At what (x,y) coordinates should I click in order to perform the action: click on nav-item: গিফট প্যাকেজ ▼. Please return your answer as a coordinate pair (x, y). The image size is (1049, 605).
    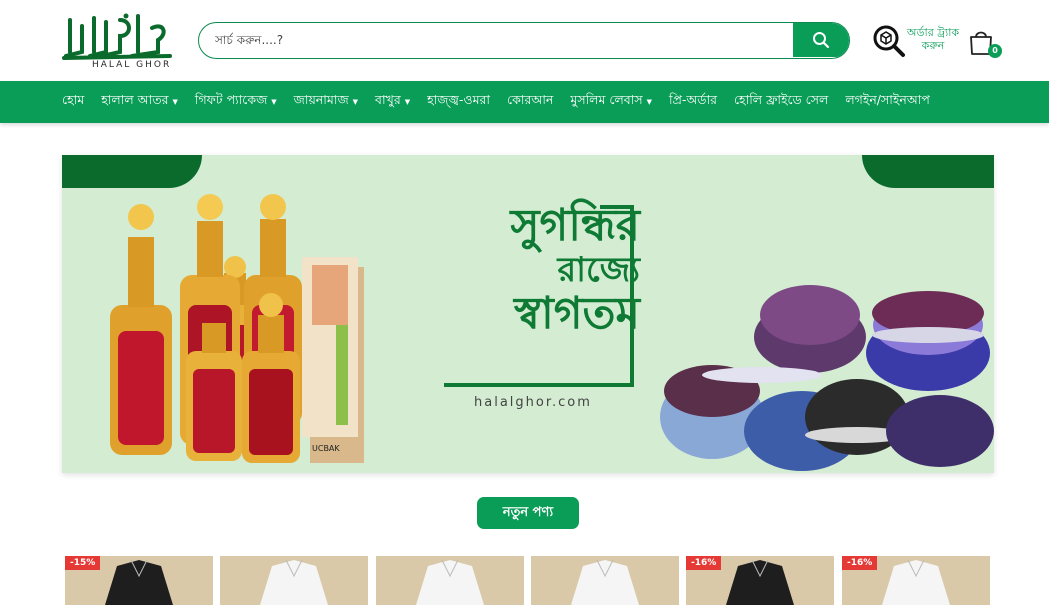
    Looking at the image, I should click on (236, 102).